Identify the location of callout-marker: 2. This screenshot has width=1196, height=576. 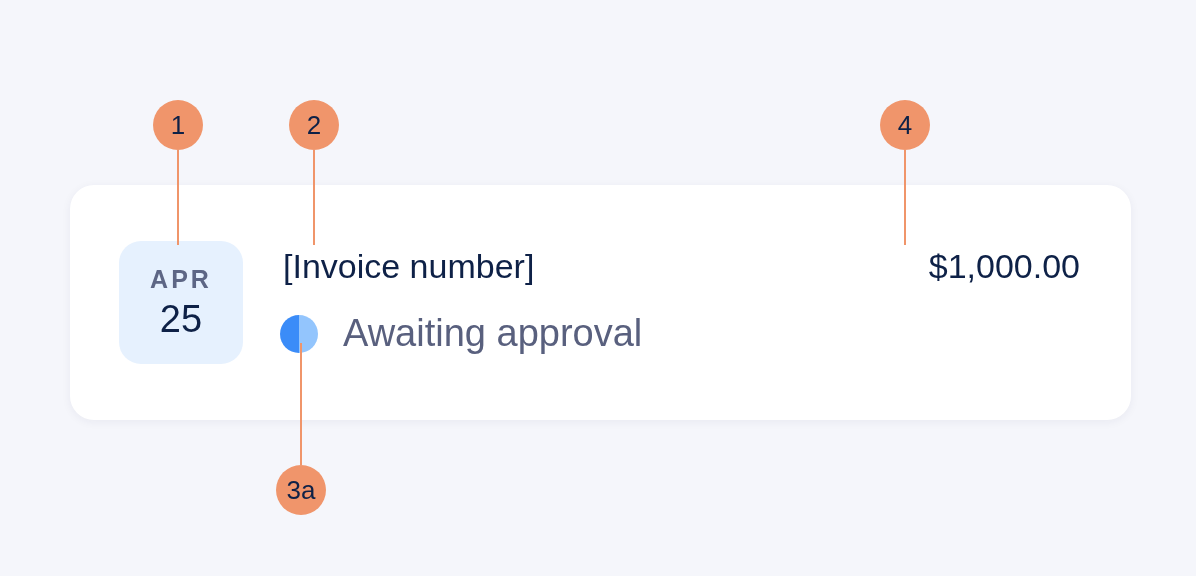
(314, 125).